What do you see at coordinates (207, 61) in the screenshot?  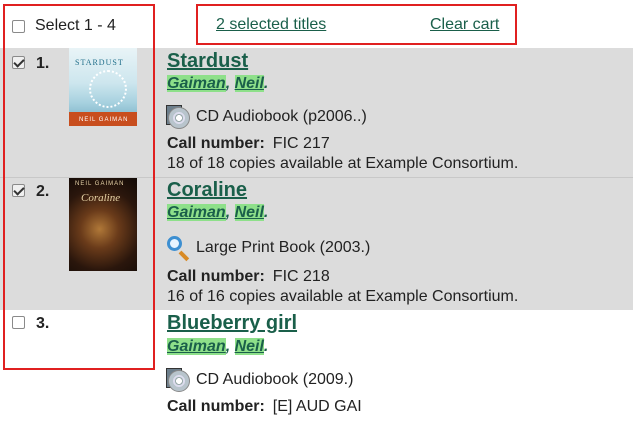 I see `title-link: Stardust` at bounding box center [207, 61].